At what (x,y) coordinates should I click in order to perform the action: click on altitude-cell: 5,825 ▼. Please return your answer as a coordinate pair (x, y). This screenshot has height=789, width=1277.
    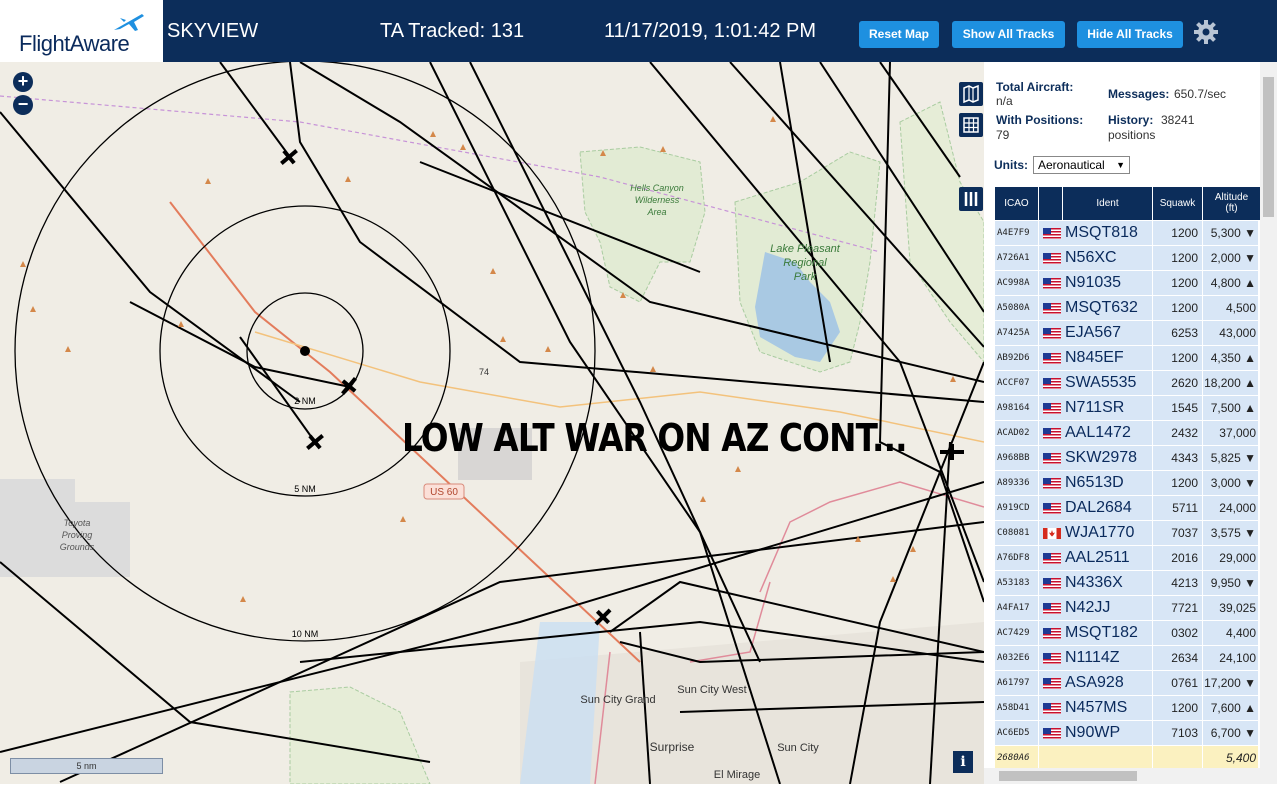
    Looking at the image, I should click on (1231, 458).